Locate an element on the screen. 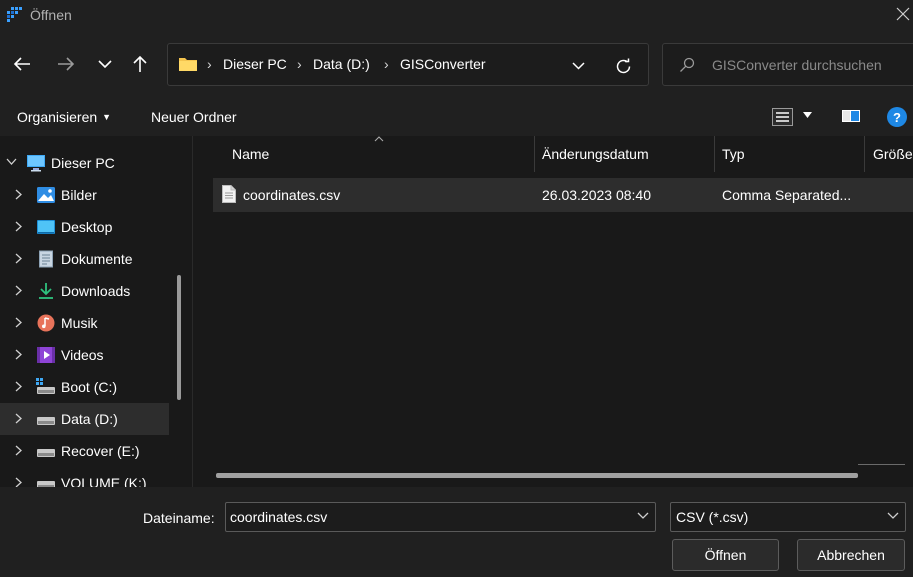 Image resolution: width=913 pixels, height=577 pixels. nav-item-data-d: Data (D:) is located at coordinates (84, 419).